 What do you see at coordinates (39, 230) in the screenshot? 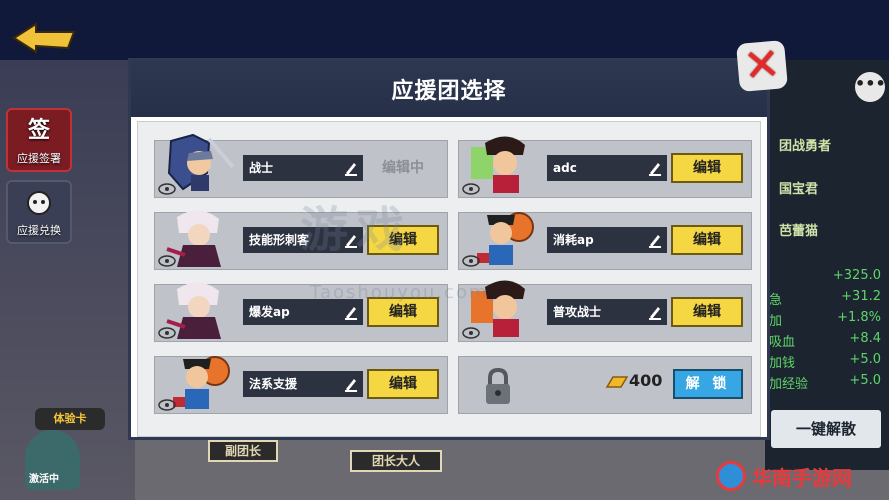
I see `sidebar-item-label: 应援兑换` at bounding box center [39, 230].